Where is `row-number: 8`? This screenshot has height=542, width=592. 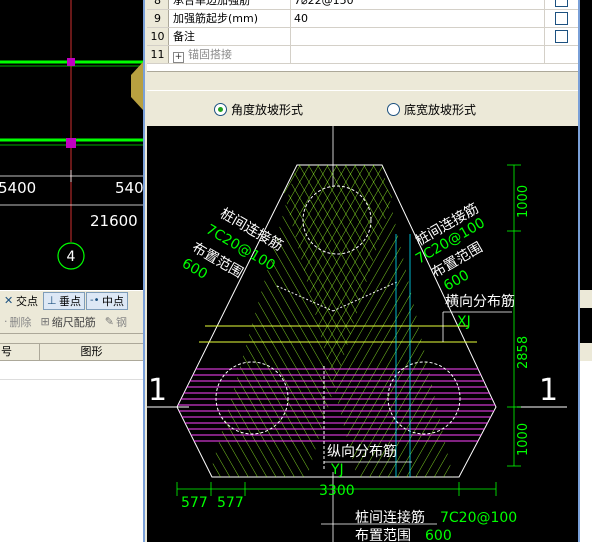 row-number: 8 is located at coordinates (158, 4).